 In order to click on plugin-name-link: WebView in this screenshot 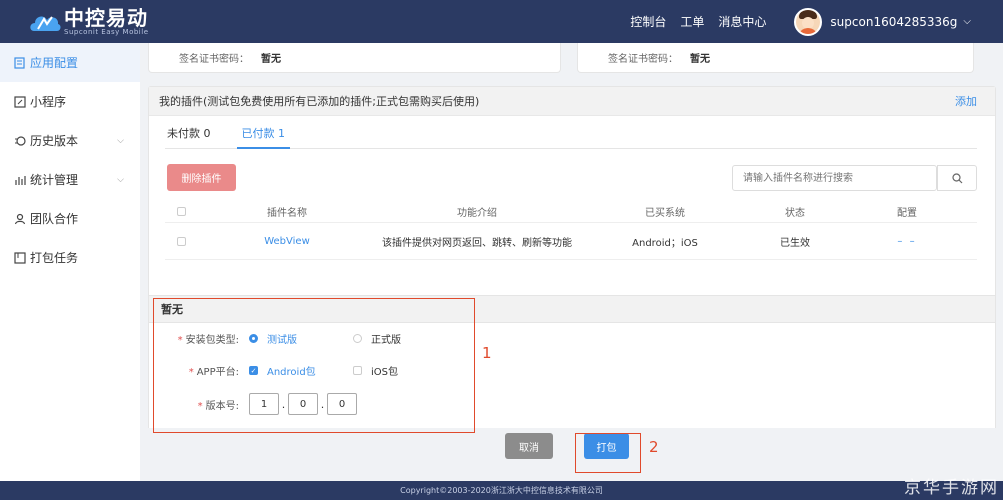, I will do `click(287, 241)`.